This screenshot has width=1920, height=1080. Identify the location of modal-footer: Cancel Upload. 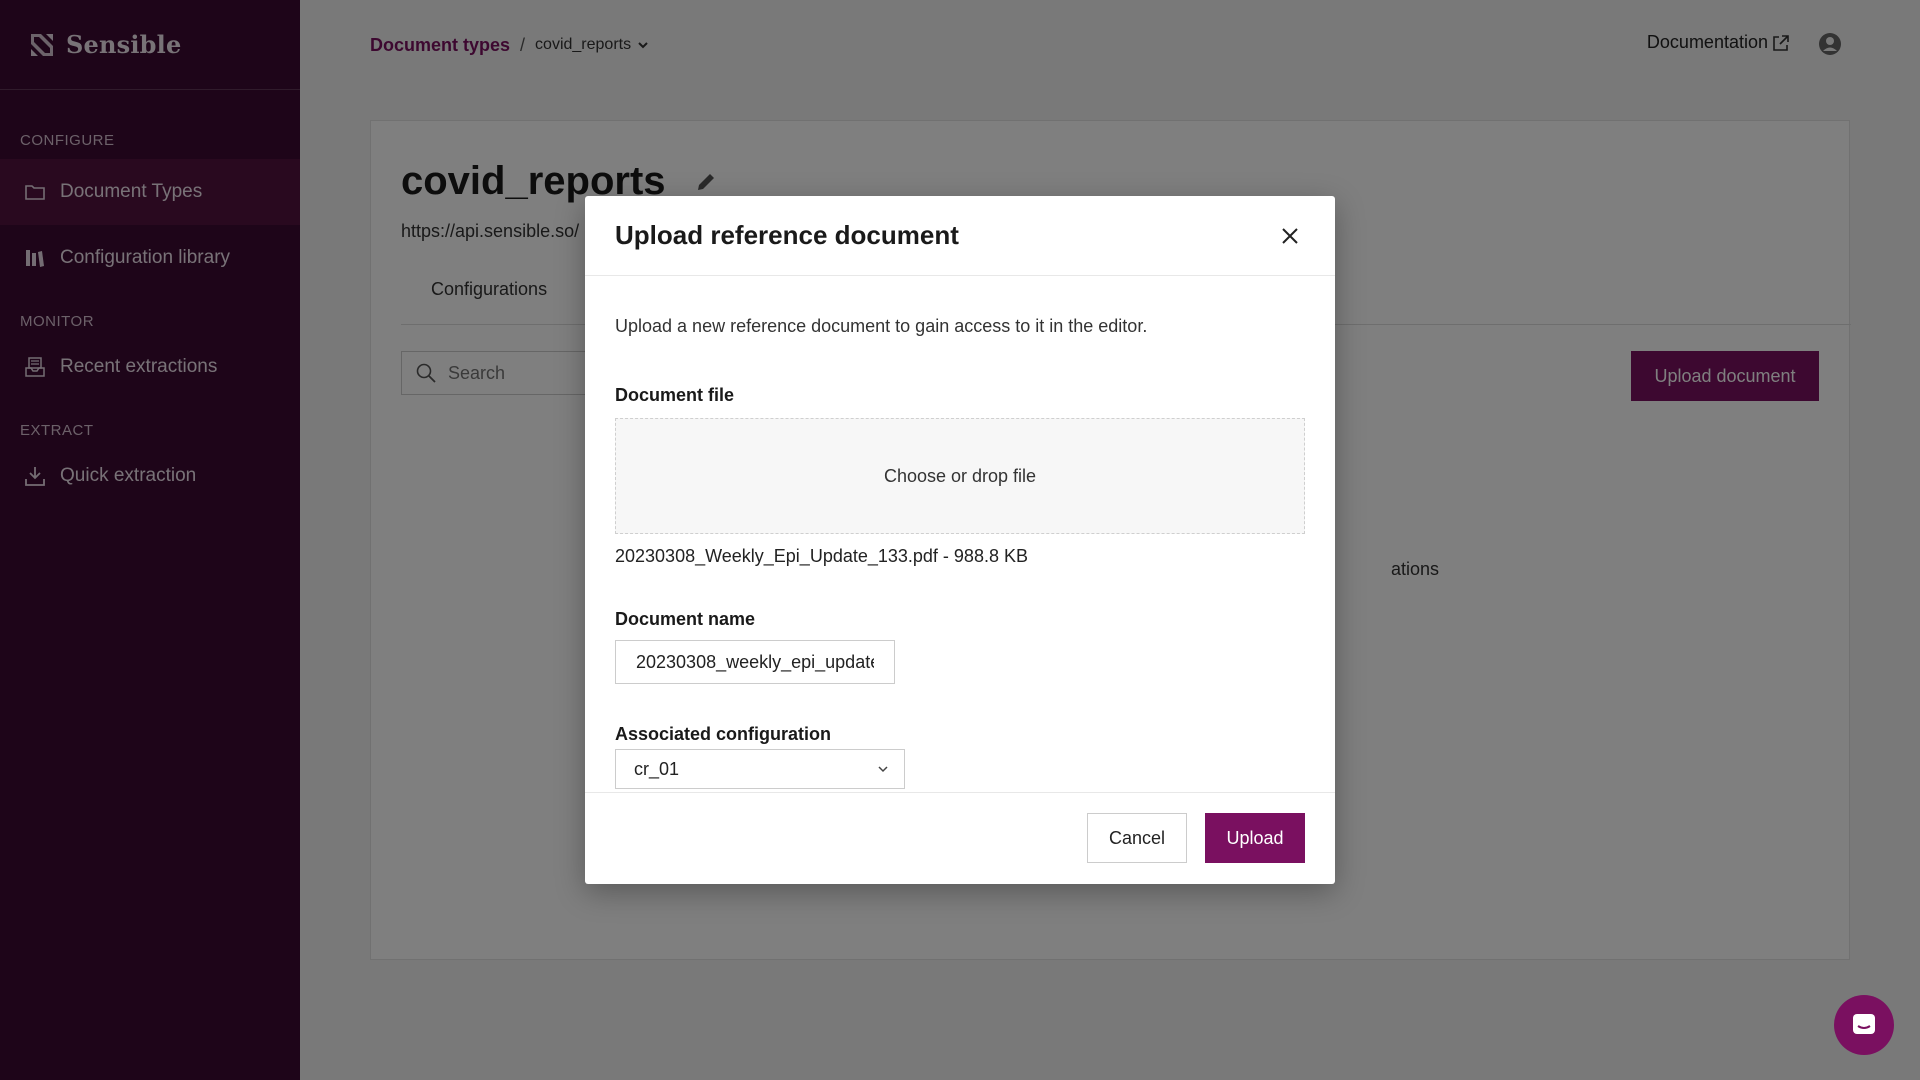
(960, 838).